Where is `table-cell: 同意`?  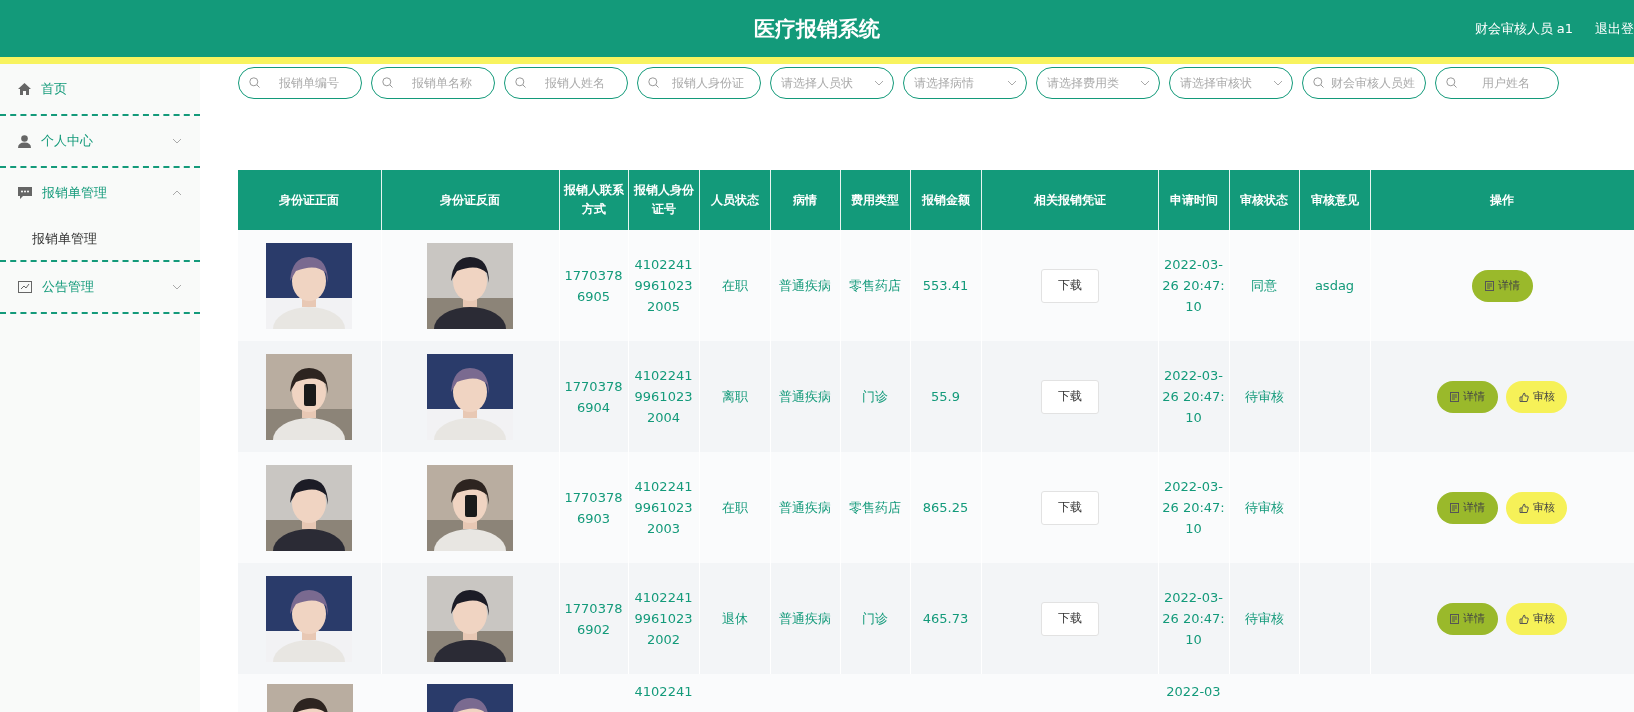
table-cell: 同意 is located at coordinates (1264, 285).